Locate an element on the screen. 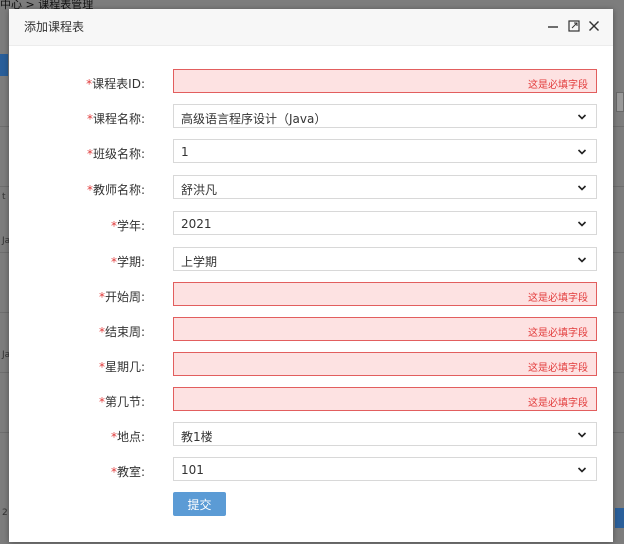 This screenshot has height=544, width=624. end-week-input: 这是必填字段 is located at coordinates (385, 329).